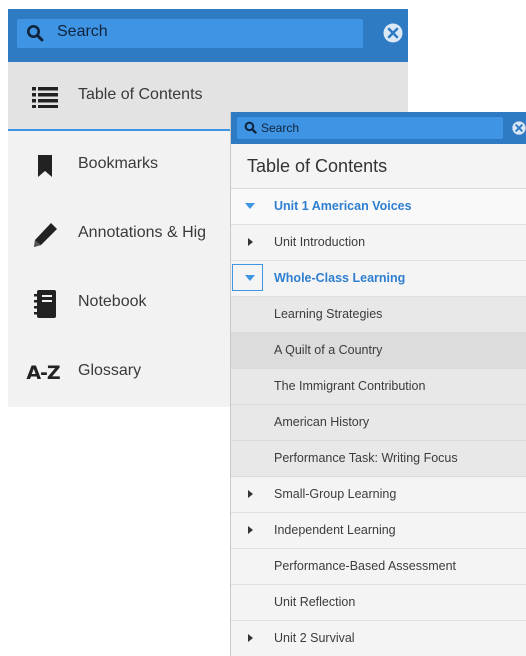  I want to click on menu-item-label: Table of Contents, so click(140, 94).